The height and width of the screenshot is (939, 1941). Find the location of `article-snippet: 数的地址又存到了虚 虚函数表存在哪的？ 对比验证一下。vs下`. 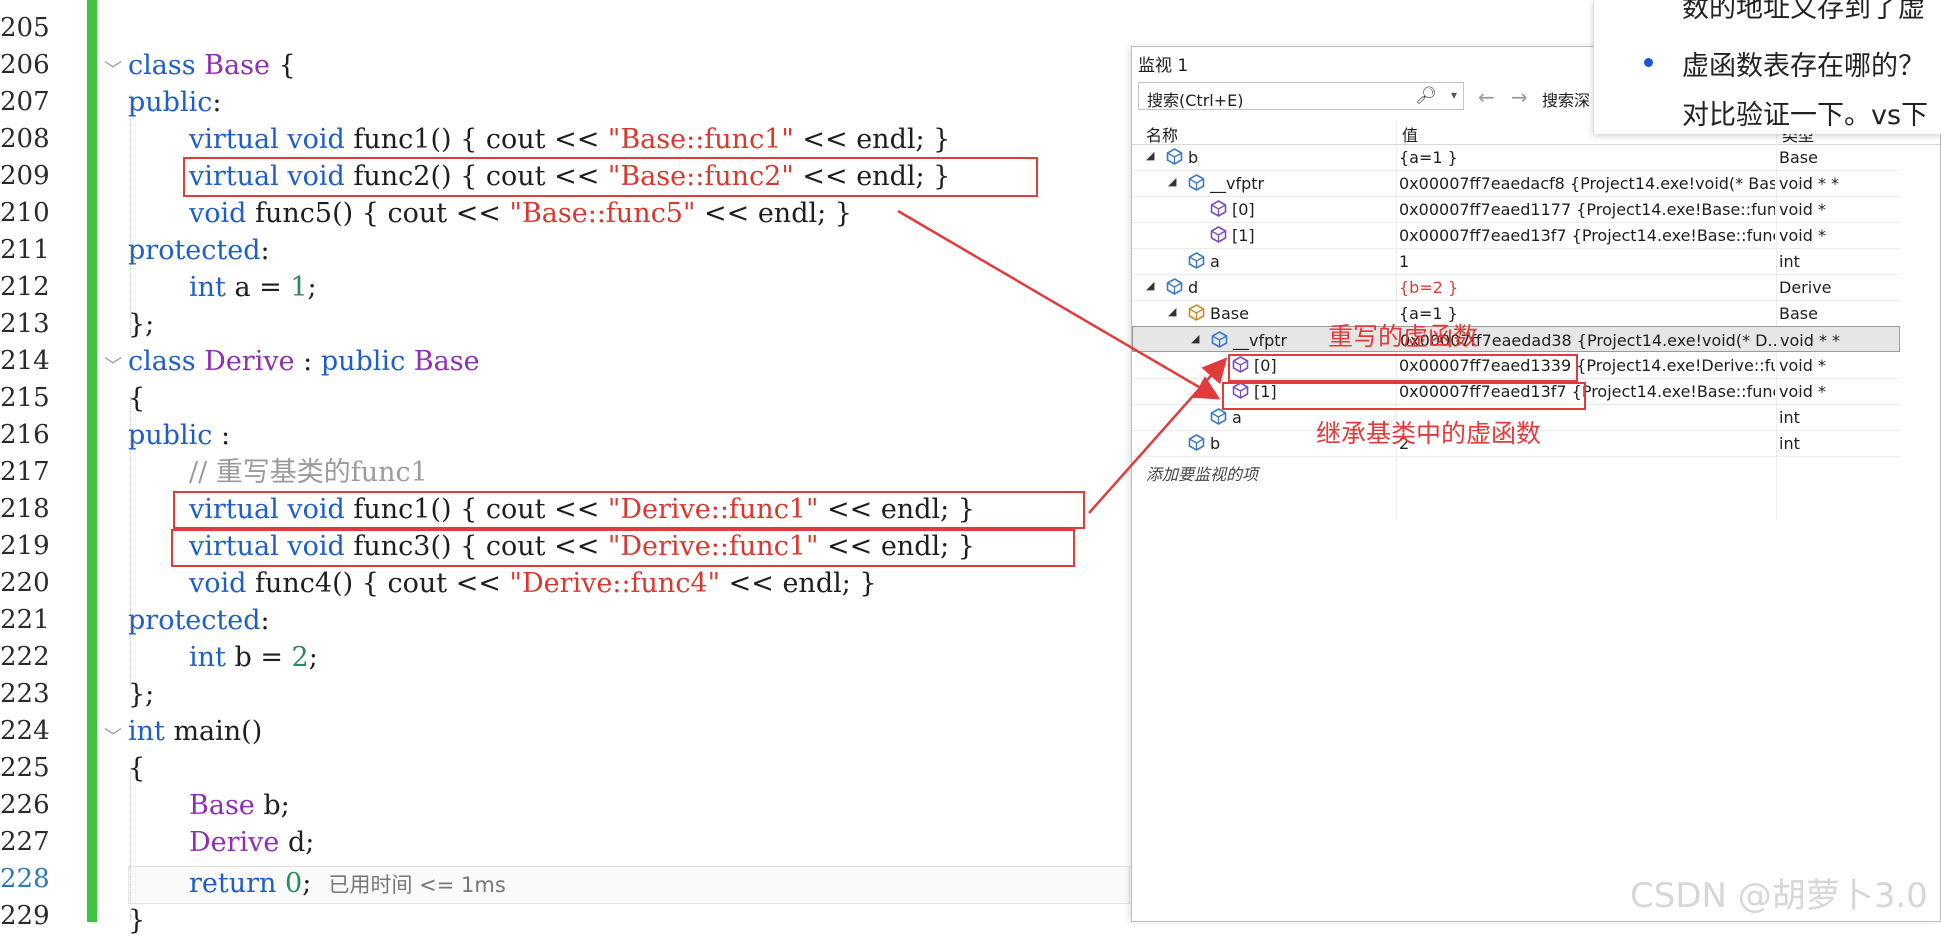

article-snippet: 数的地址又存到了虚 虚函数表存在哪的？ 对比验证一下。vs下 is located at coordinates (1767, 67).